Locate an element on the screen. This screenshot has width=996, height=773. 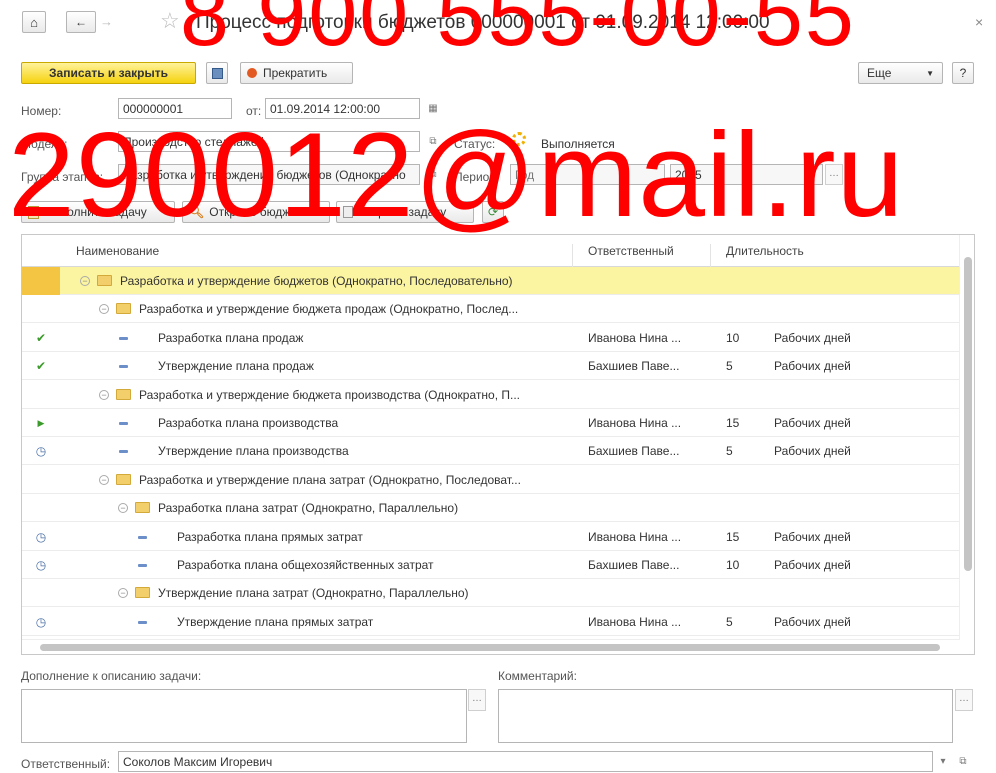
close-icon: × is located at coordinates (979, 22).